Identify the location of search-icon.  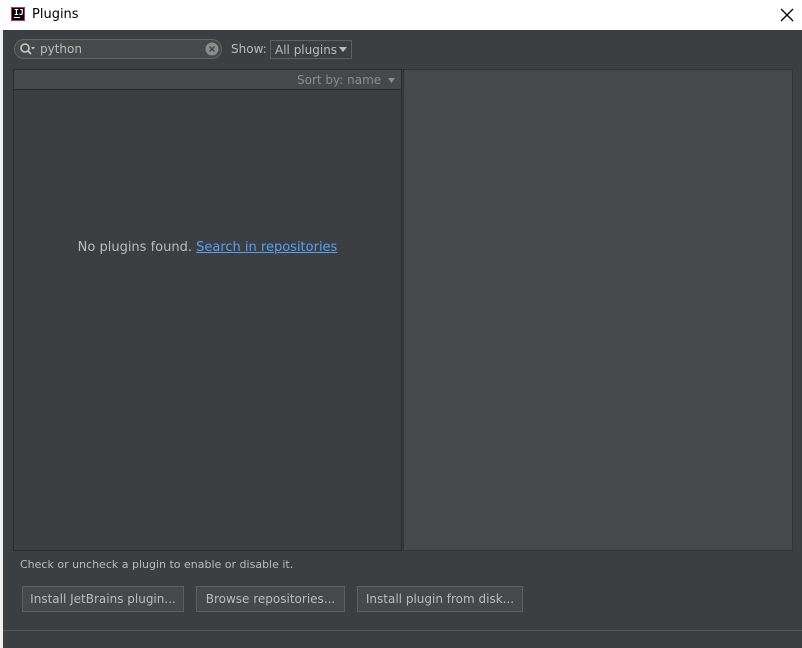
(27, 49).